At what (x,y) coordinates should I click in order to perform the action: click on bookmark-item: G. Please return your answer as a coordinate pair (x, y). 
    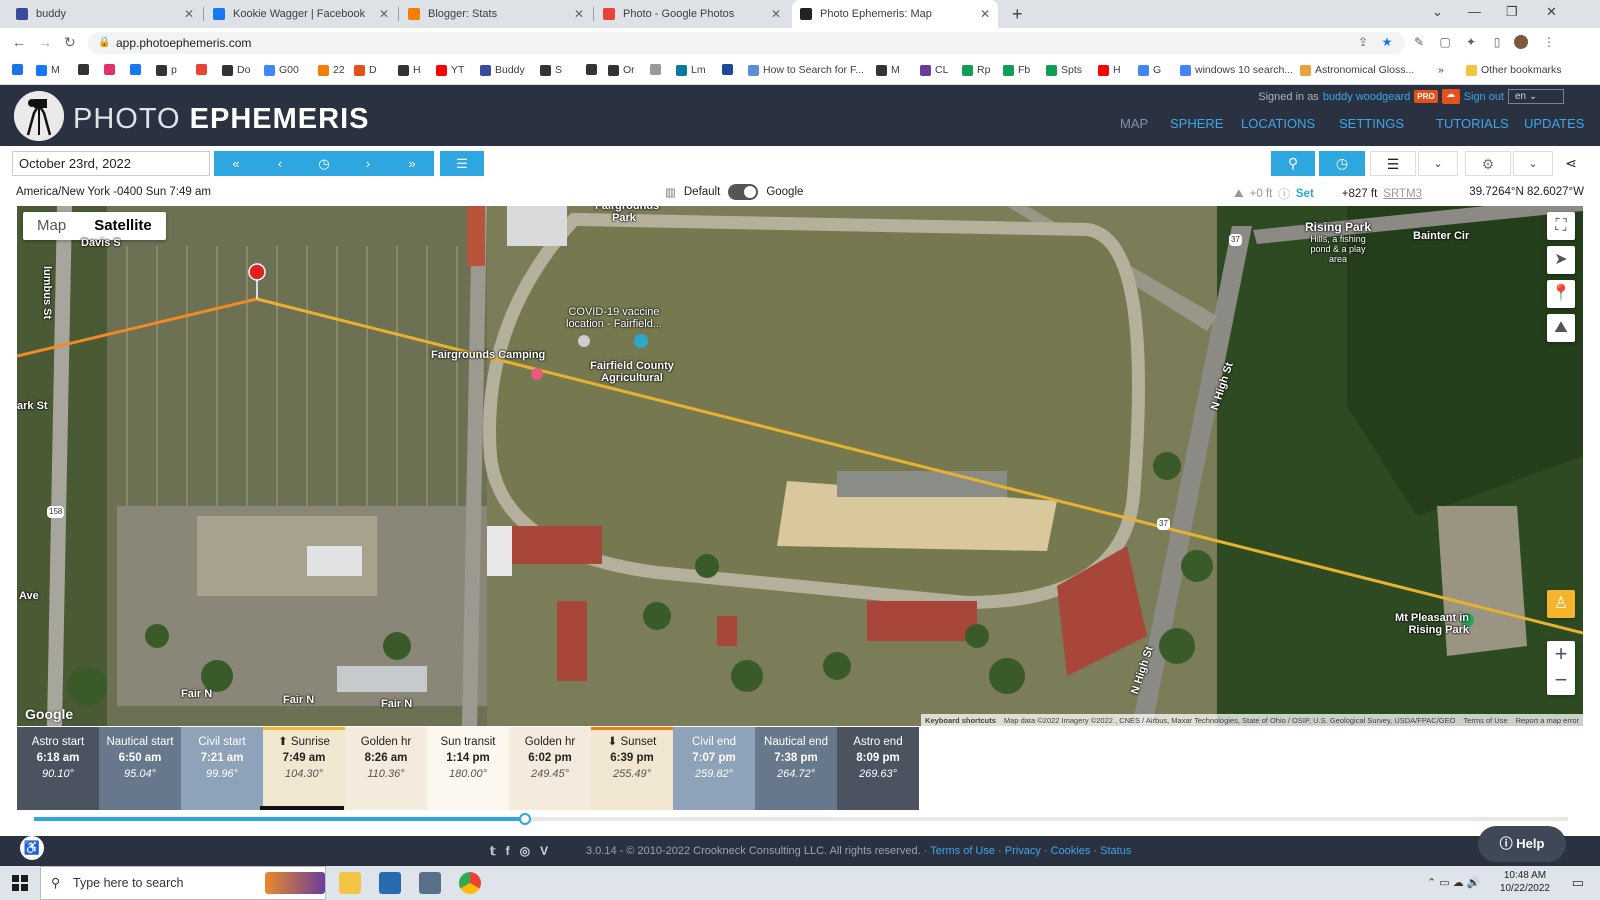
    Looking at the image, I should click on (1149, 70).